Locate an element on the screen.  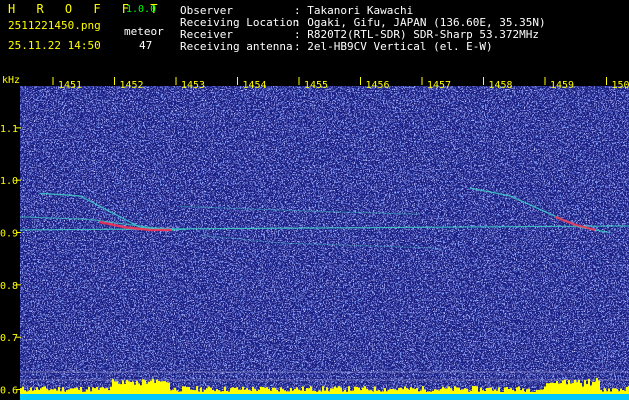
x-tick-label: 1455 is located at coordinates (316, 85).